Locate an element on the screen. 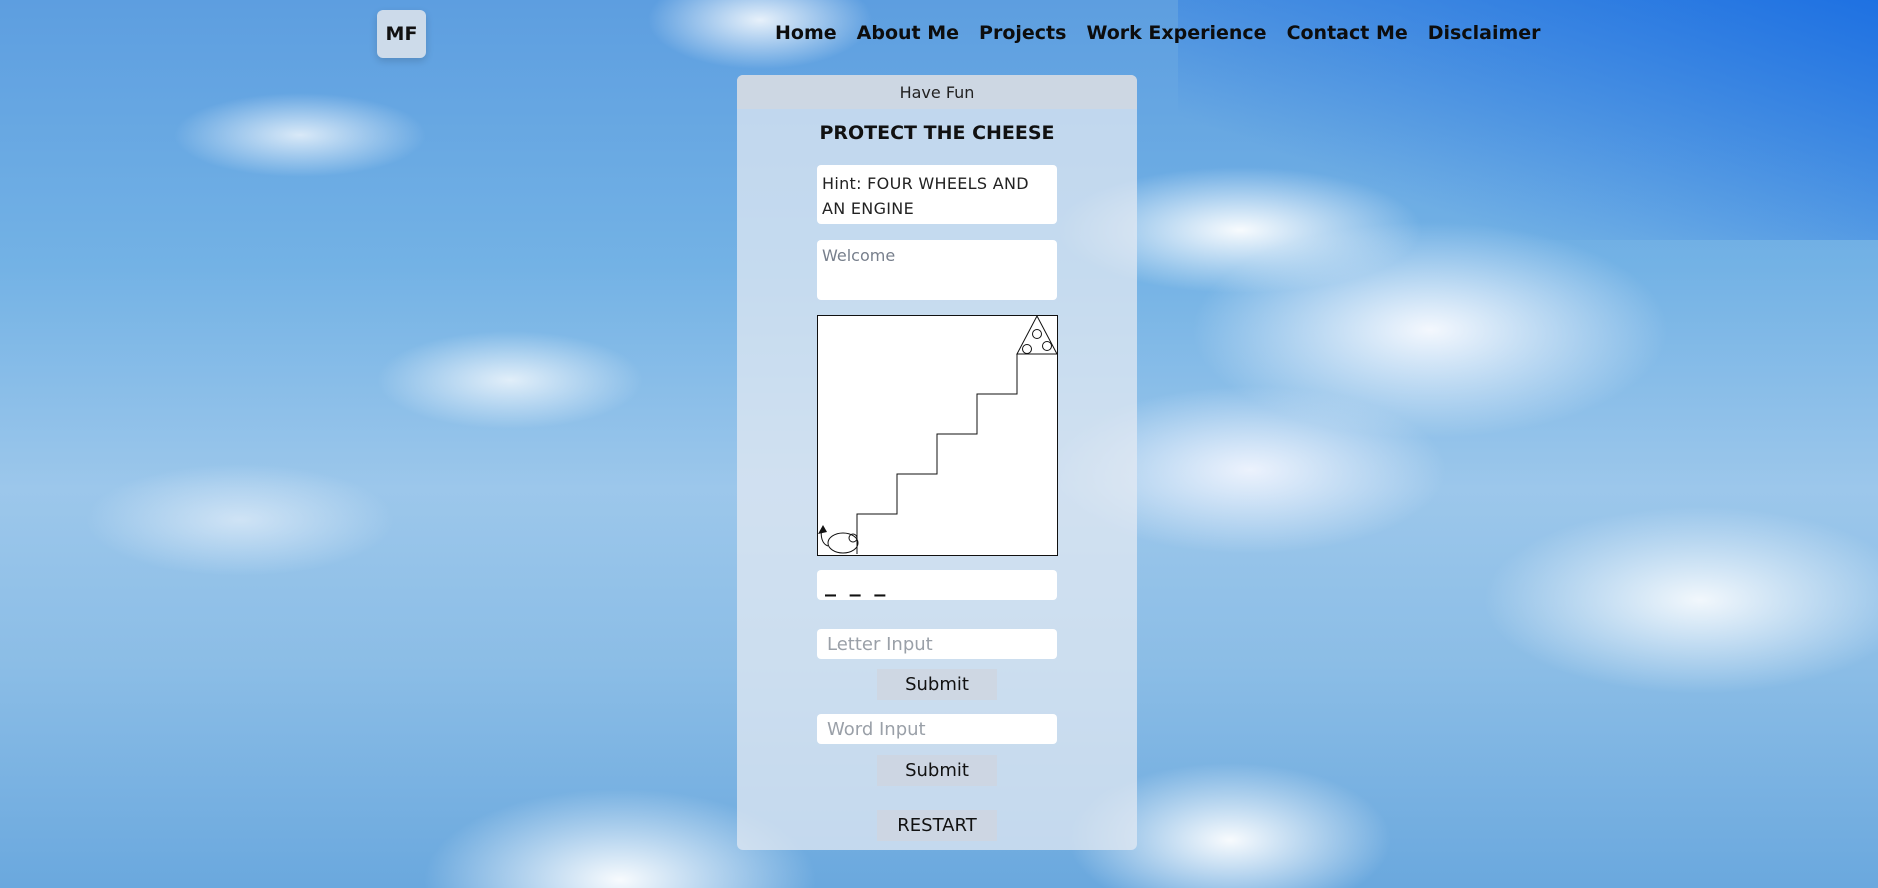 The height and width of the screenshot is (888, 1878). game-canvas is located at coordinates (937, 435).